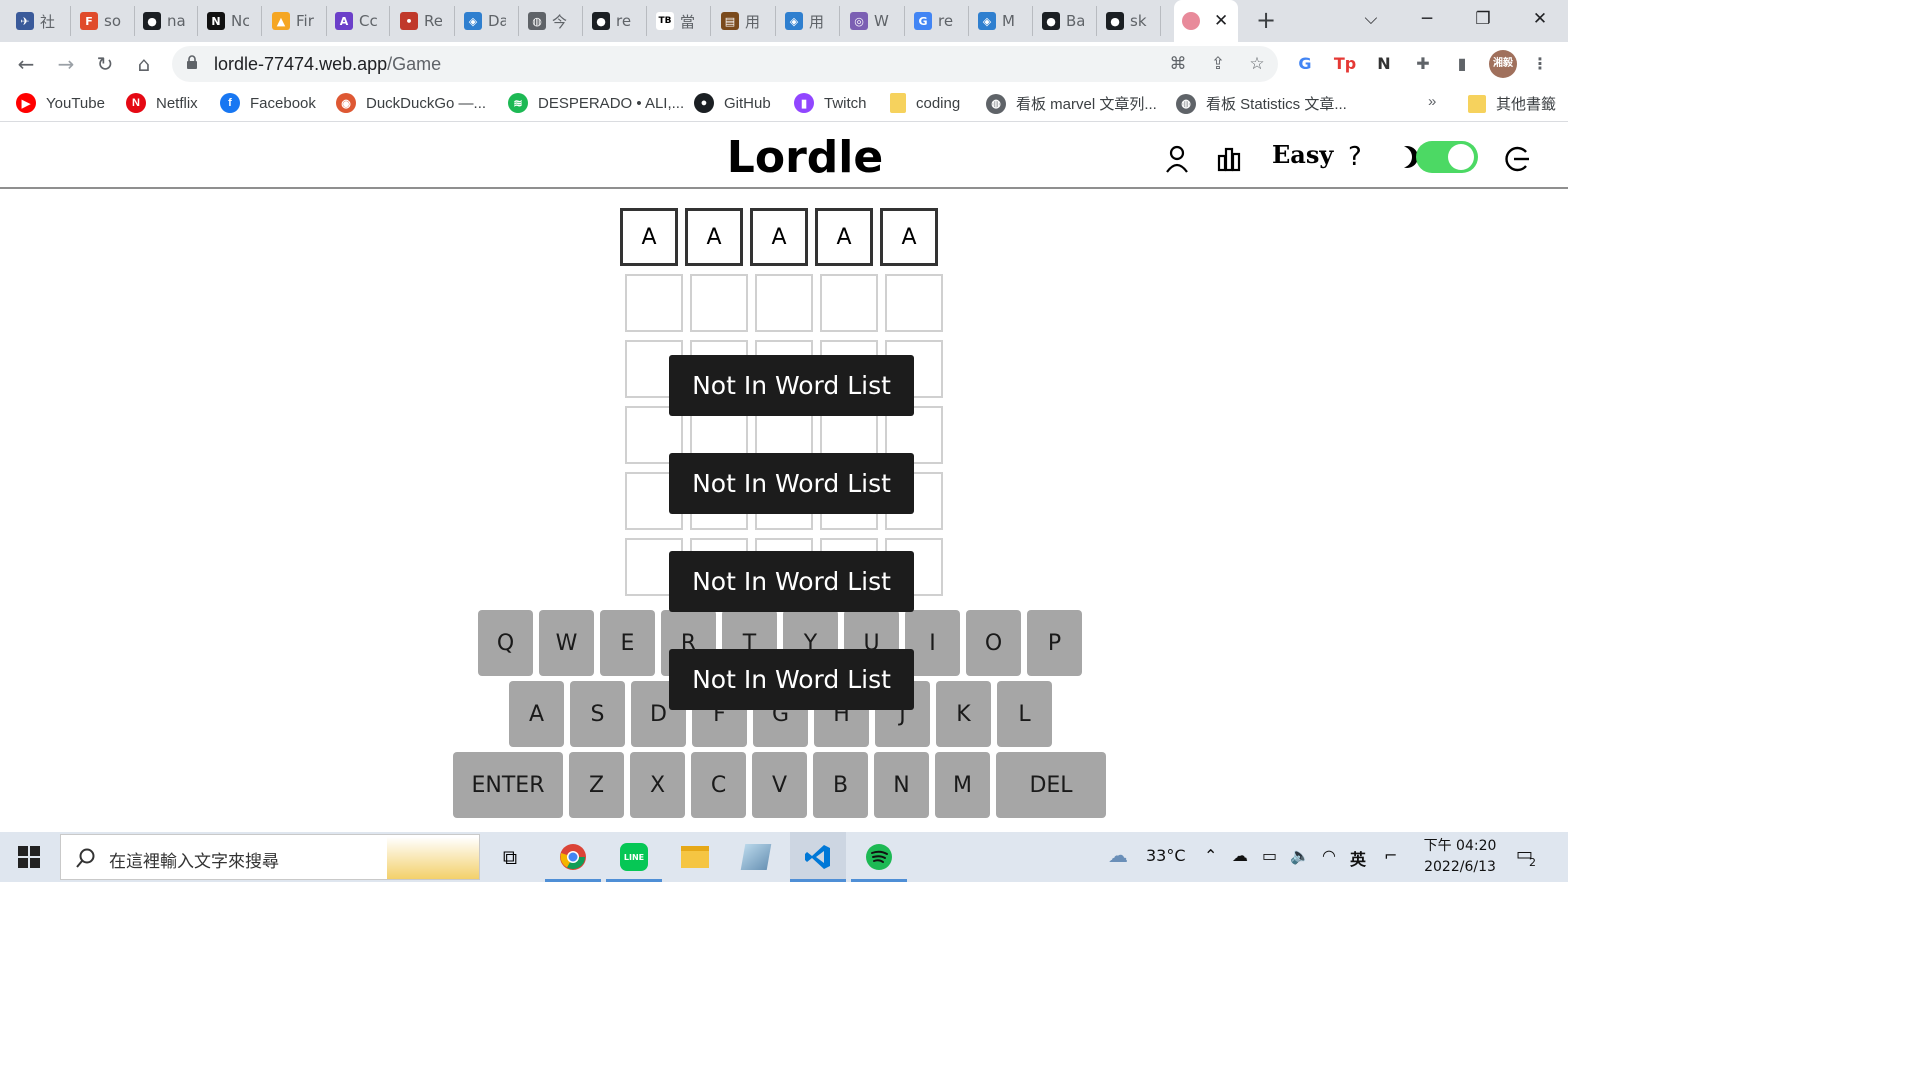 The width and height of the screenshot is (1920, 1080). Describe the element at coordinates (1269, 855) in the screenshot. I see `battery-icon: ▭` at that location.